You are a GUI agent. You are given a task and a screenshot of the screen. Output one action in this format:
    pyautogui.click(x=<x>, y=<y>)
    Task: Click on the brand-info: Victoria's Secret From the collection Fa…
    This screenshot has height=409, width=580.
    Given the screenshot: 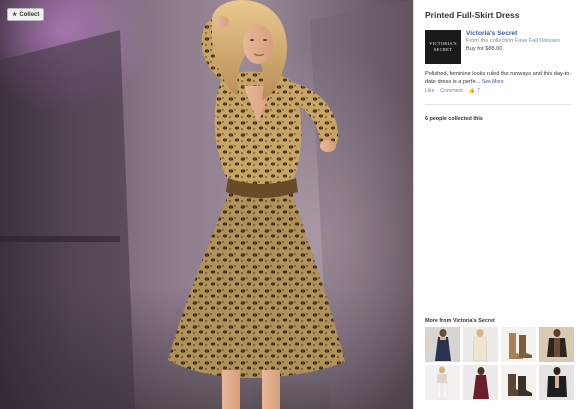 What is the action you would take?
    pyautogui.click(x=513, y=47)
    